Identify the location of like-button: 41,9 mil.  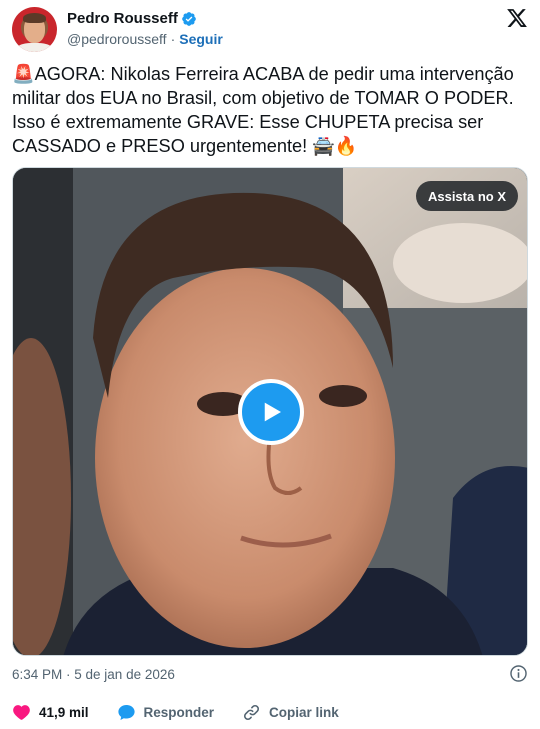
(50, 712).